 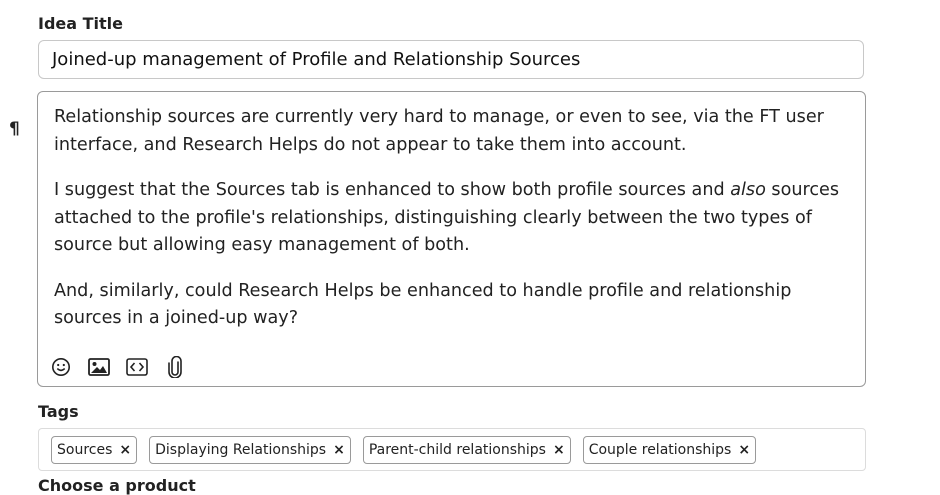 I want to click on emoji-icon, so click(x=61, y=367).